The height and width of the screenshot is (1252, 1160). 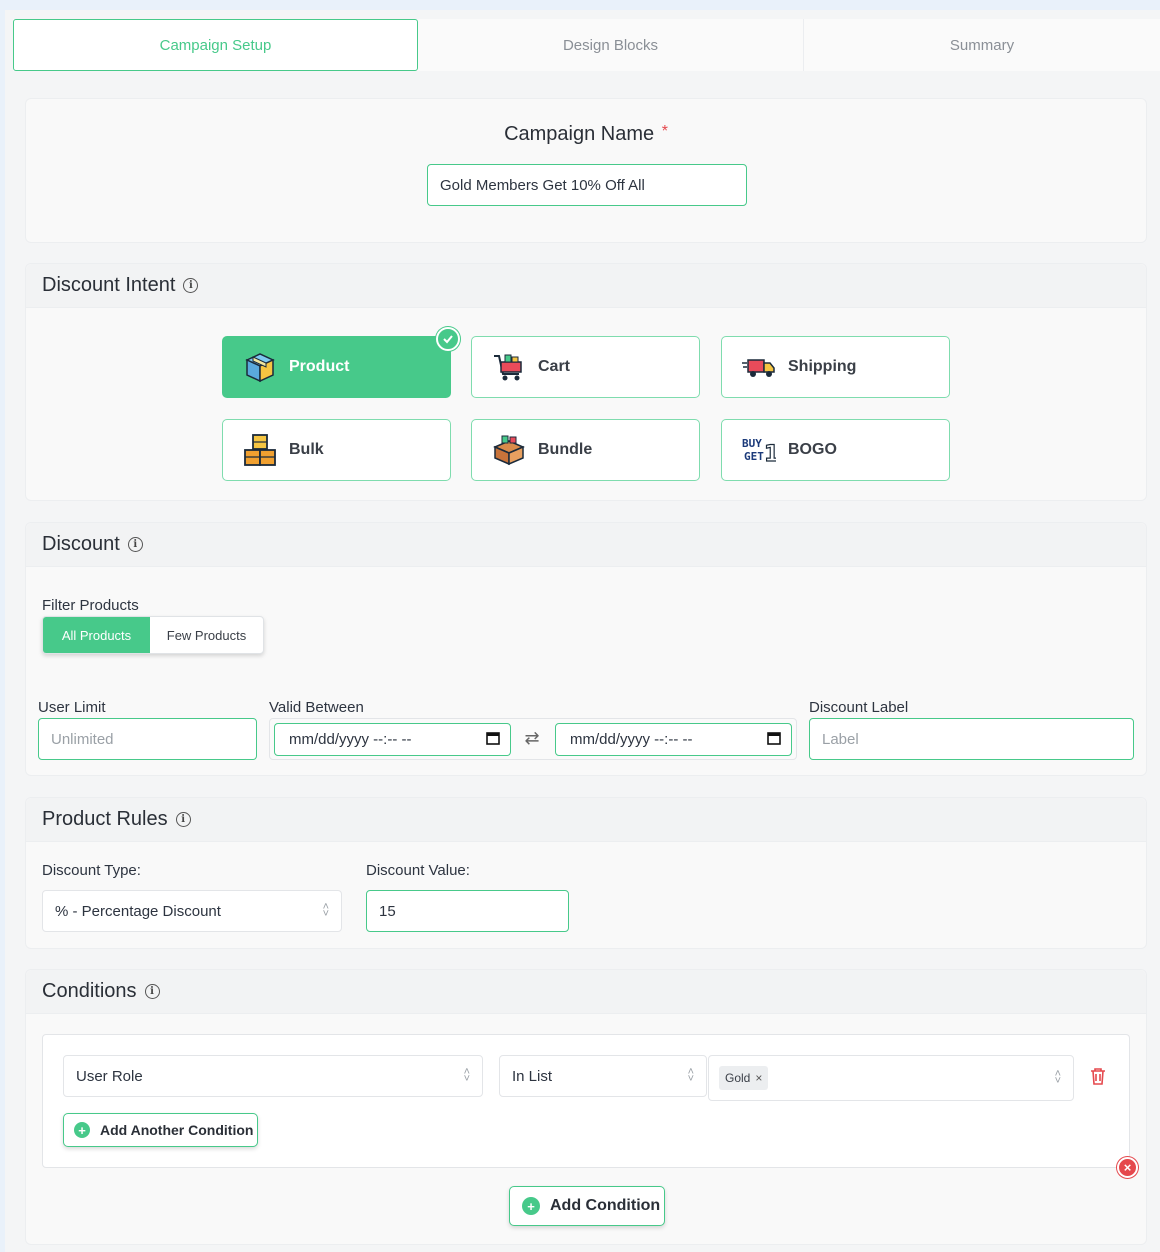 I want to click on svg-text: 1, so click(x=770, y=454).